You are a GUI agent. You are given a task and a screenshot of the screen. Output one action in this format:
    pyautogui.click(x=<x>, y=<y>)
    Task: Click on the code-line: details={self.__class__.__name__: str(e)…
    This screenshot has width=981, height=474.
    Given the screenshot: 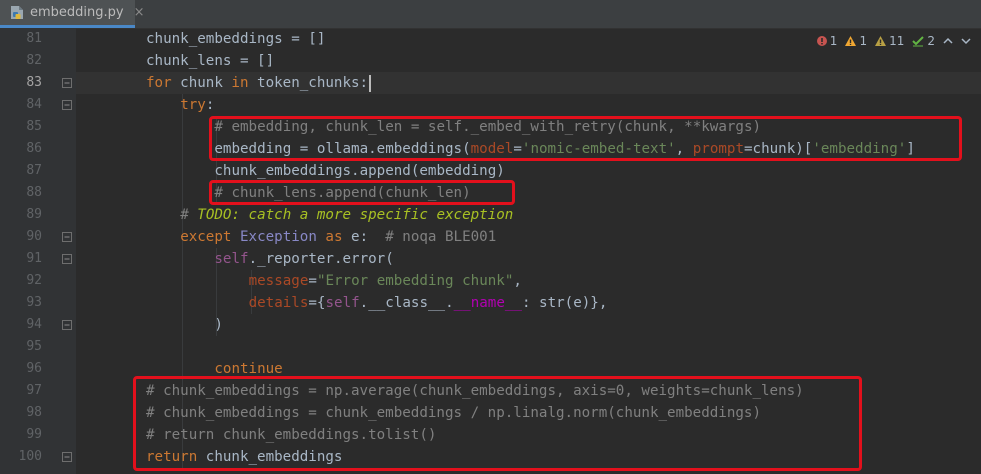 What is the action you would take?
    pyautogui.click(x=428, y=303)
    